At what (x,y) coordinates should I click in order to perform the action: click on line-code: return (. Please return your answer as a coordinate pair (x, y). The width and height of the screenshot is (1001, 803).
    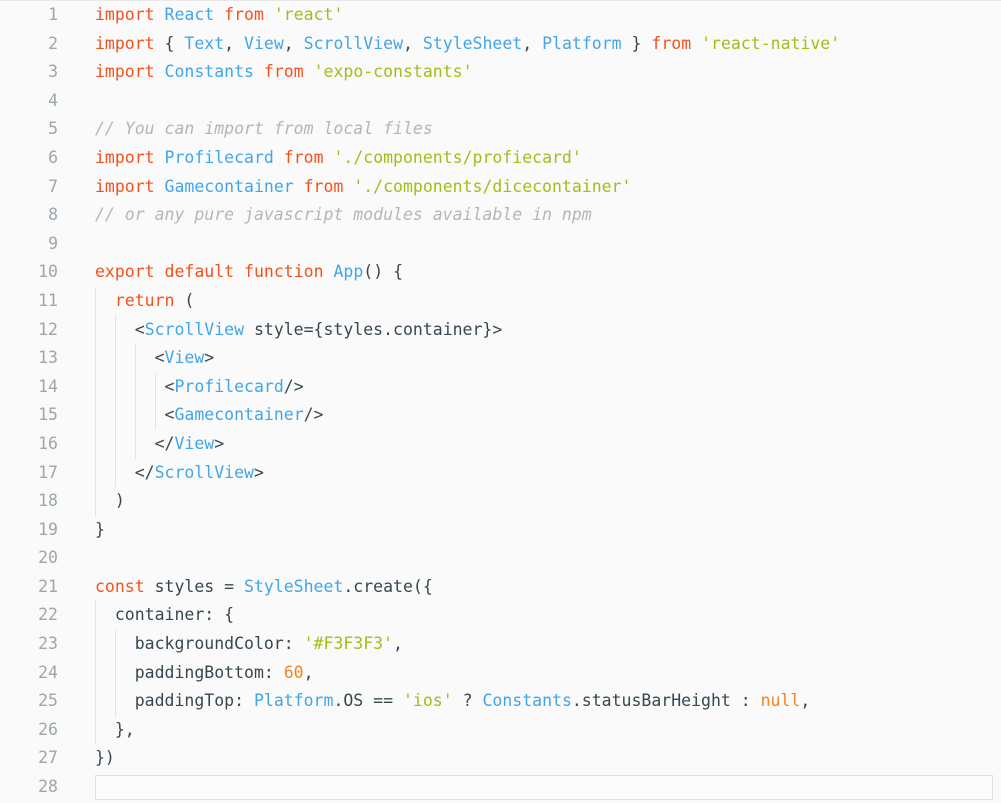
    Looking at the image, I should click on (144, 301).